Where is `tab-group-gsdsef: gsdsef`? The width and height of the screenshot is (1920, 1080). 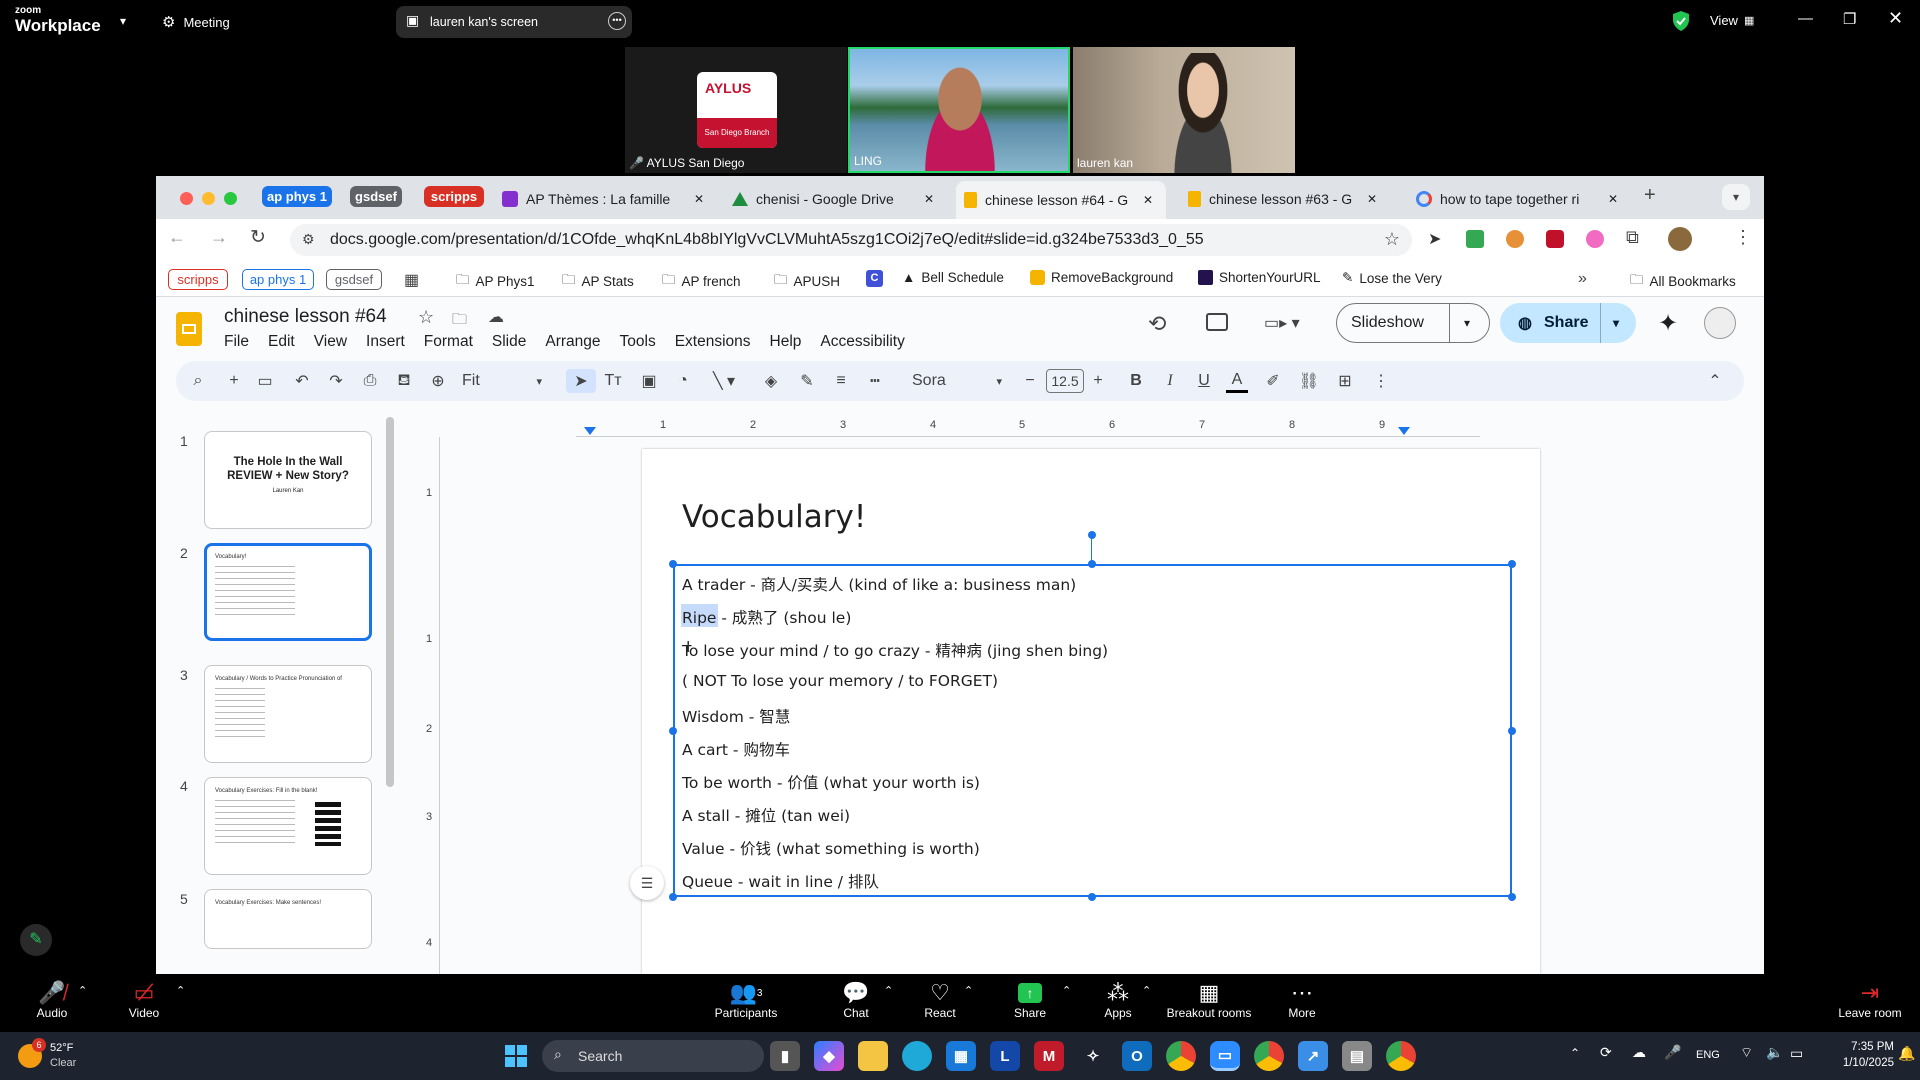 tab-group-gsdsef: gsdsef is located at coordinates (376, 196).